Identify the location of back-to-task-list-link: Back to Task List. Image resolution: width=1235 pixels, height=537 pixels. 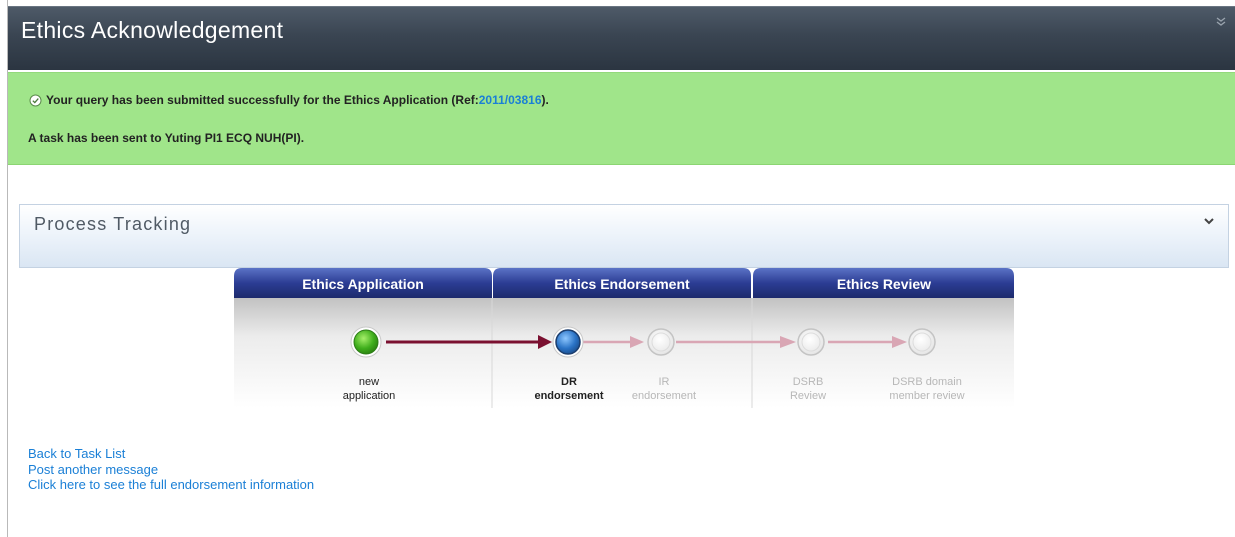
(171, 454).